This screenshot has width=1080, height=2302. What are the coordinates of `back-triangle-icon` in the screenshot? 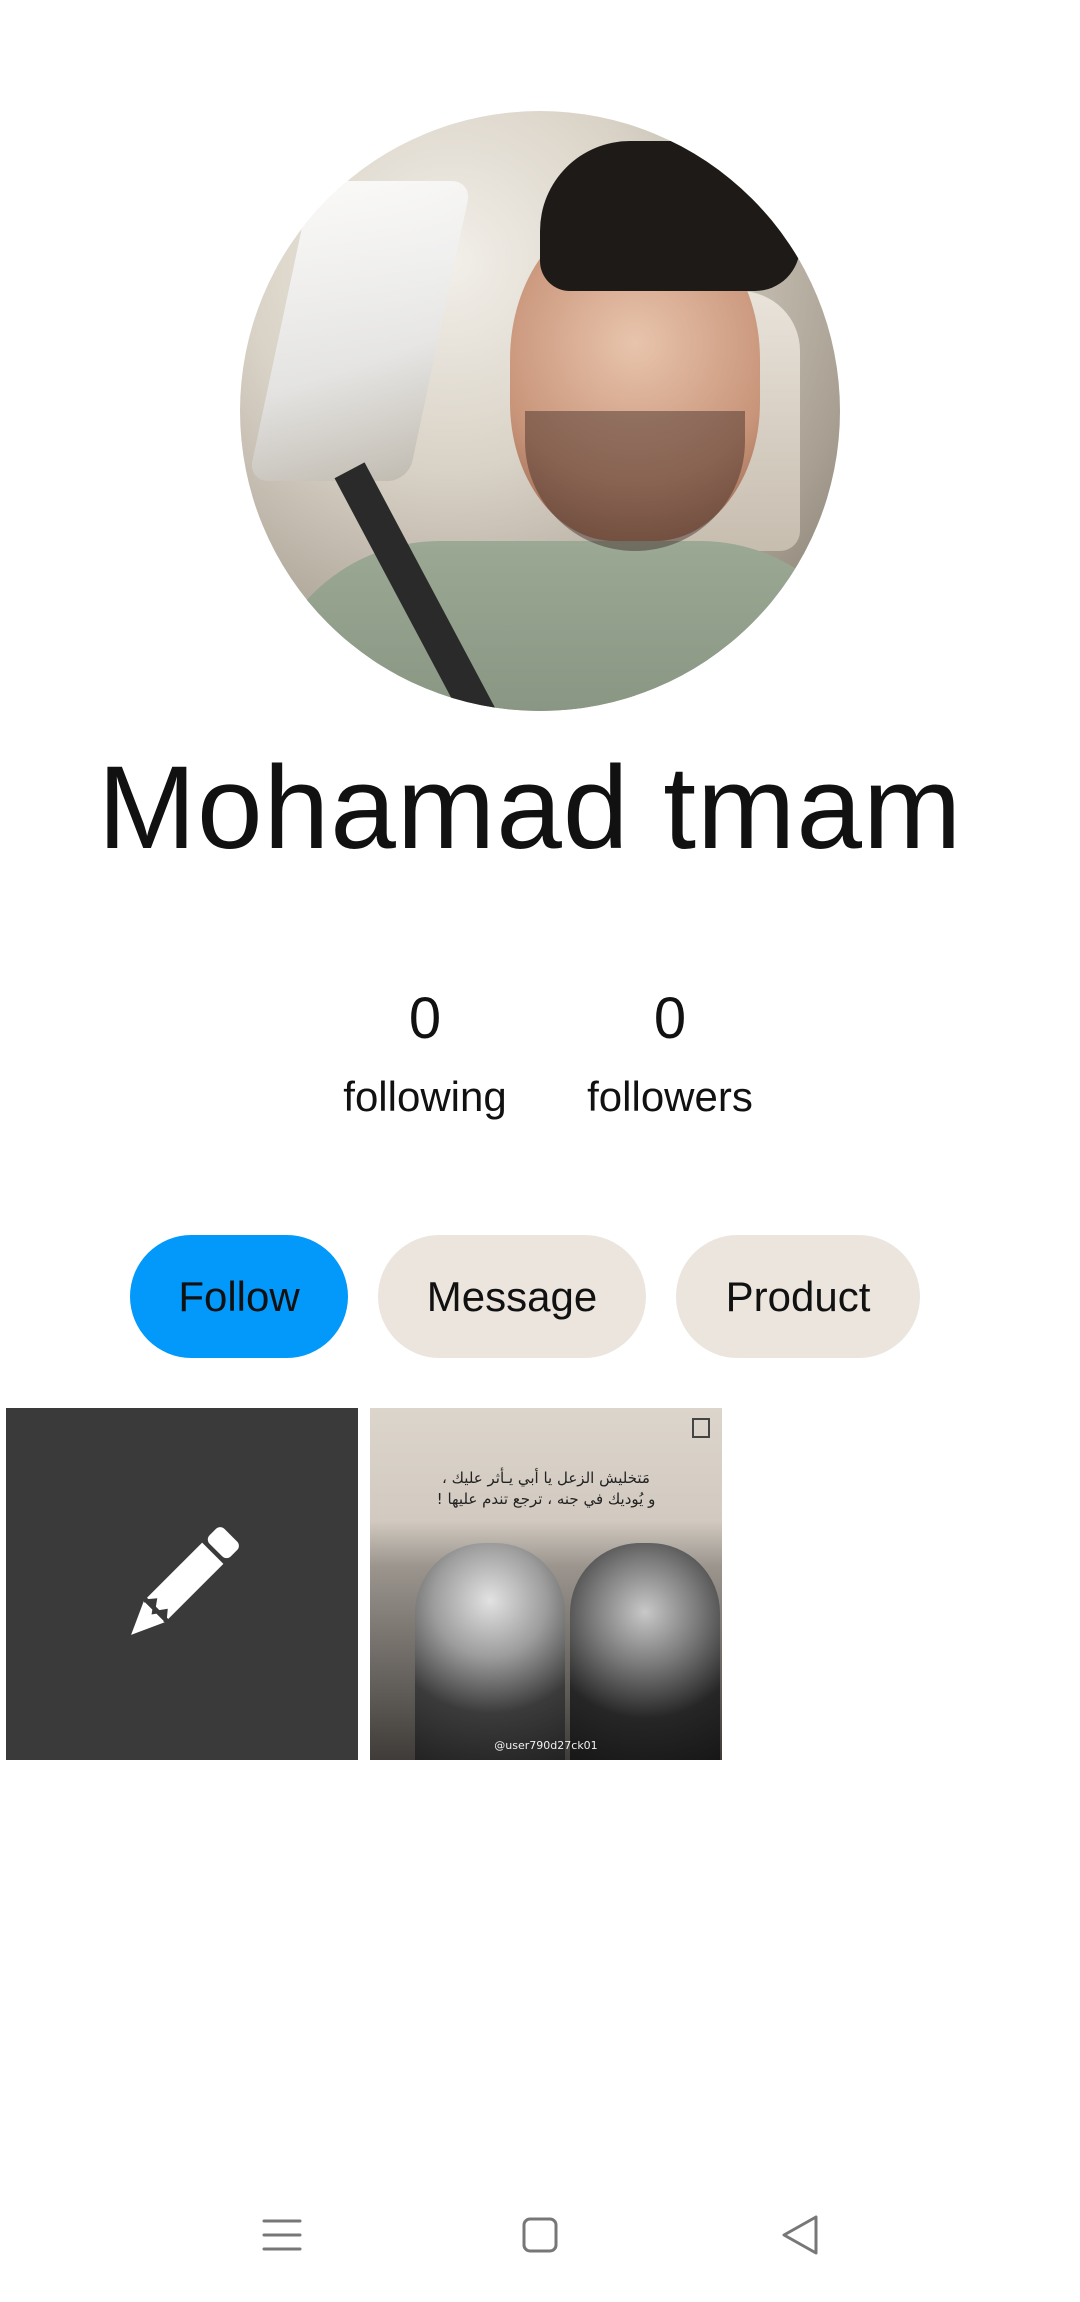 It's located at (800, 2235).